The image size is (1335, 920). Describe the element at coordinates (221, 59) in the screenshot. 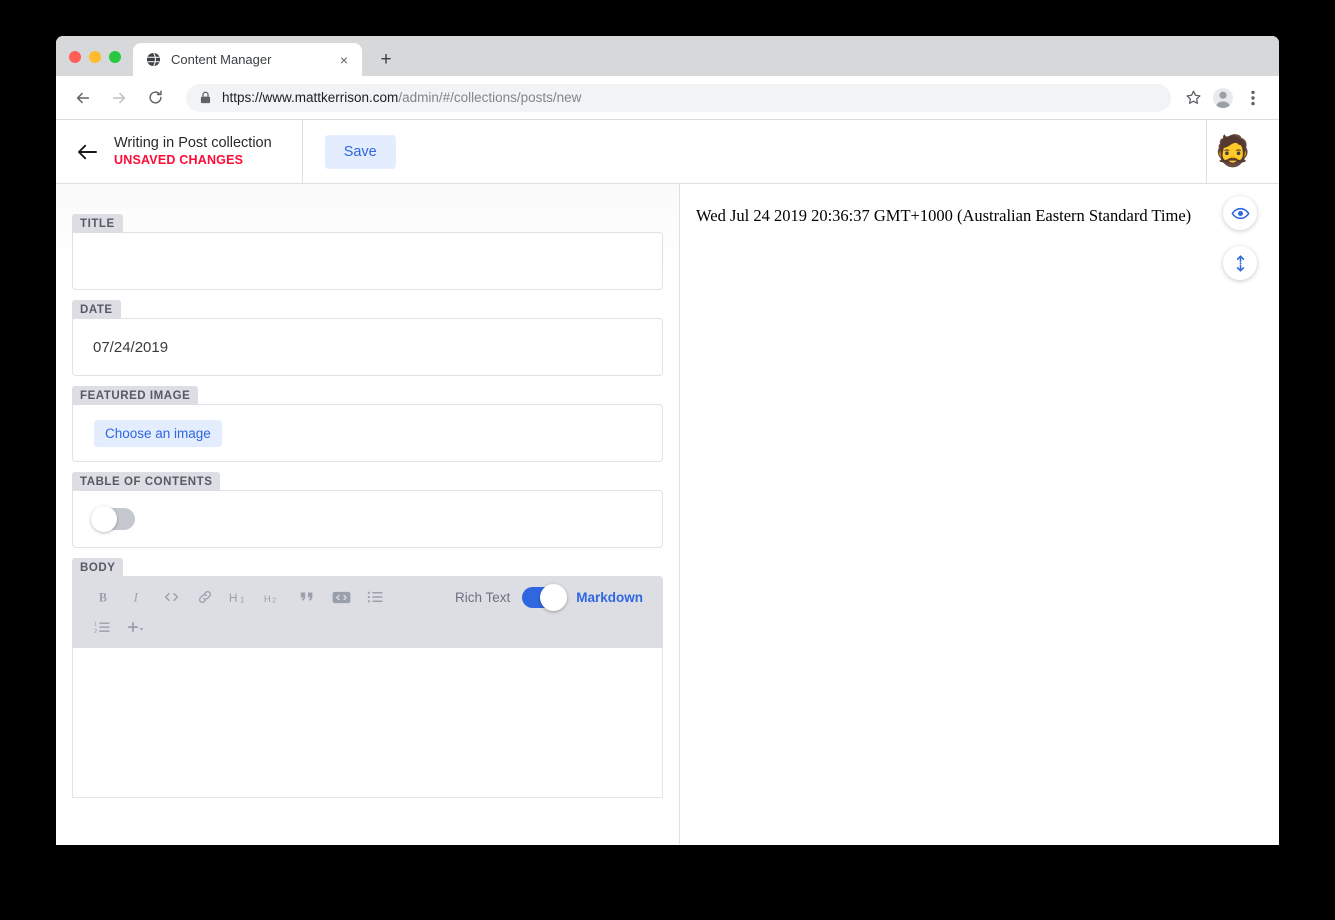

I see `browser-tab-title: Content Manager` at that location.